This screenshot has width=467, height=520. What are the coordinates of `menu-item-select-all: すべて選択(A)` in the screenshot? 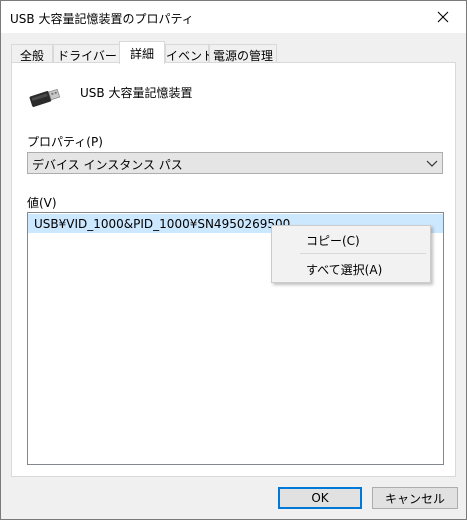 It's located at (351, 268).